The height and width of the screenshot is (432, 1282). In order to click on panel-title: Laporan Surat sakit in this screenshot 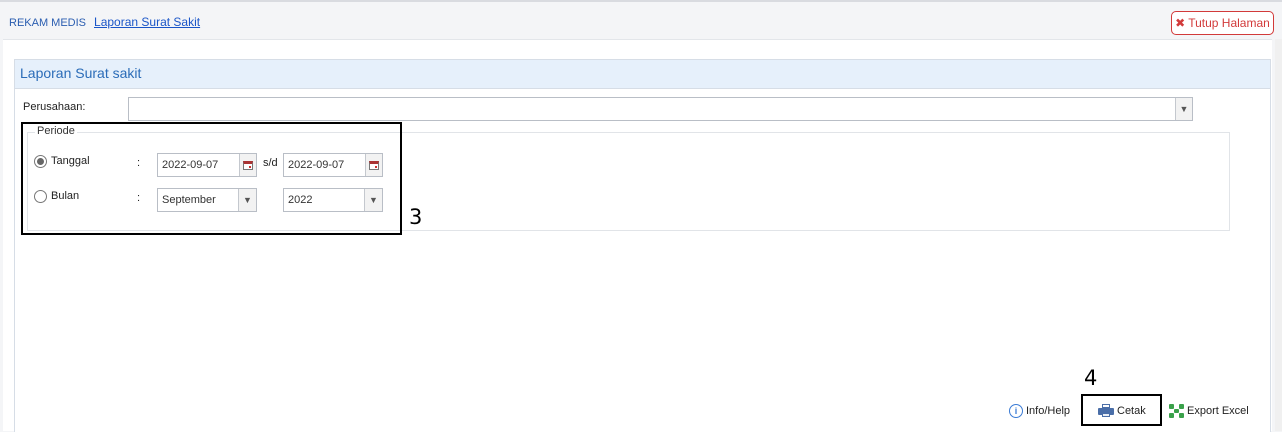, I will do `click(642, 74)`.